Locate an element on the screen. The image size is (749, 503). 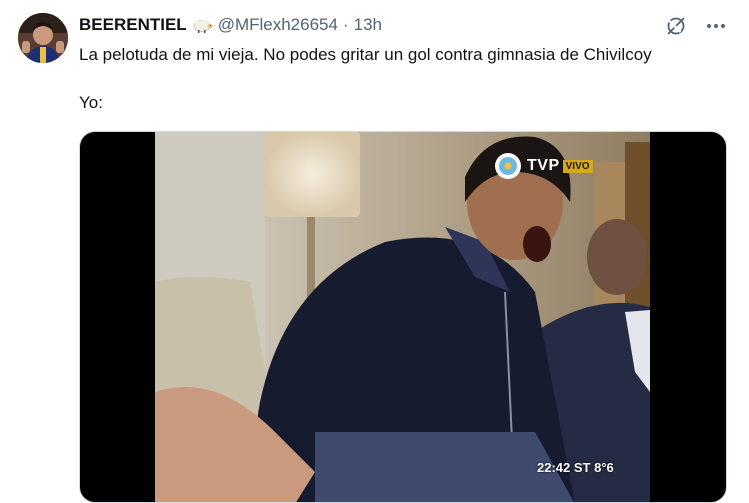
tweet-text-line-2: Yo: is located at coordinates (91, 102).